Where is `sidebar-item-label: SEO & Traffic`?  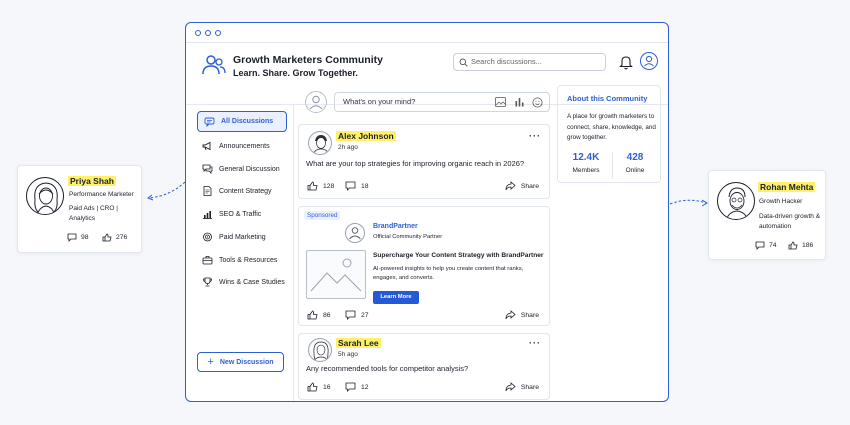 sidebar-item-label: SEO & Traffic is located at coordinates (240, 214).